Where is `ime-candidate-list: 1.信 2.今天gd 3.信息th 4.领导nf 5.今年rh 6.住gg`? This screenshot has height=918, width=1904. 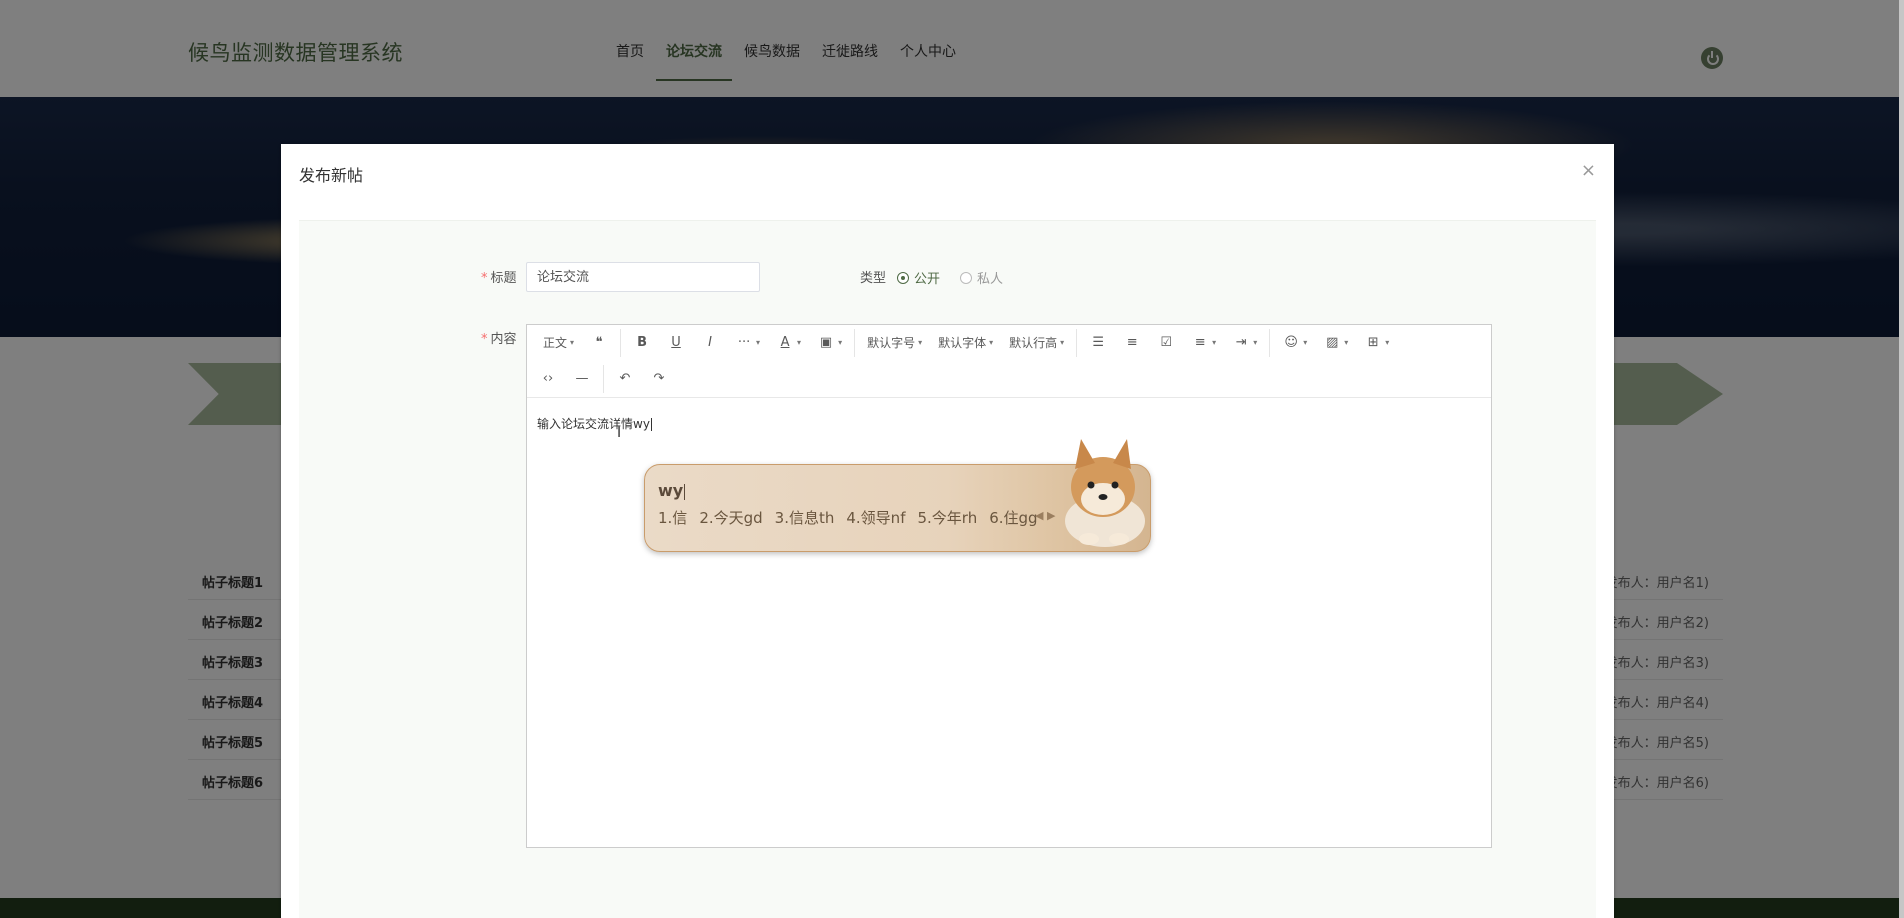 ime-candidate-list: 1.信 2.今天gd 3.信息th 4.领导nf 5.今年rh 6.住gg is located at coordinates (848, 517).